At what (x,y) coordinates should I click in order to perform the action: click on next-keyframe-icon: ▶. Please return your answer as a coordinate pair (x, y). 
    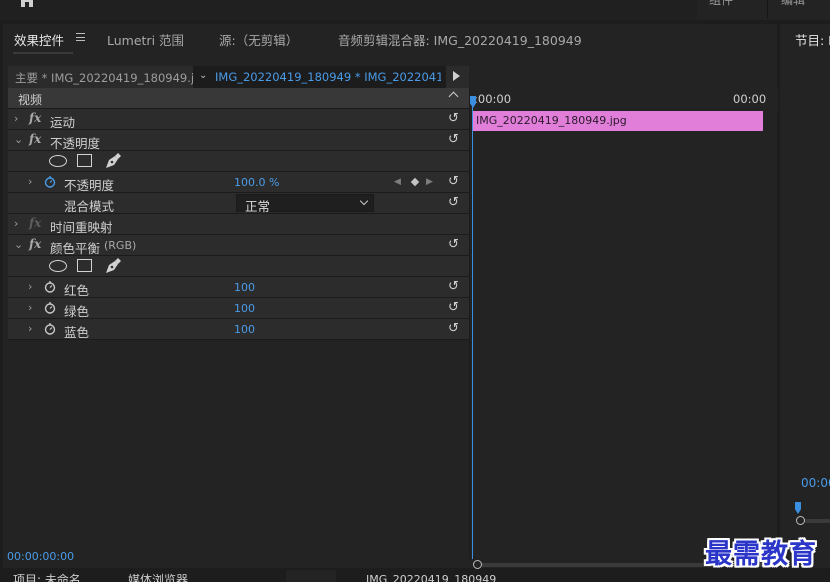
    Looking at the image, I should click on (429, 182).